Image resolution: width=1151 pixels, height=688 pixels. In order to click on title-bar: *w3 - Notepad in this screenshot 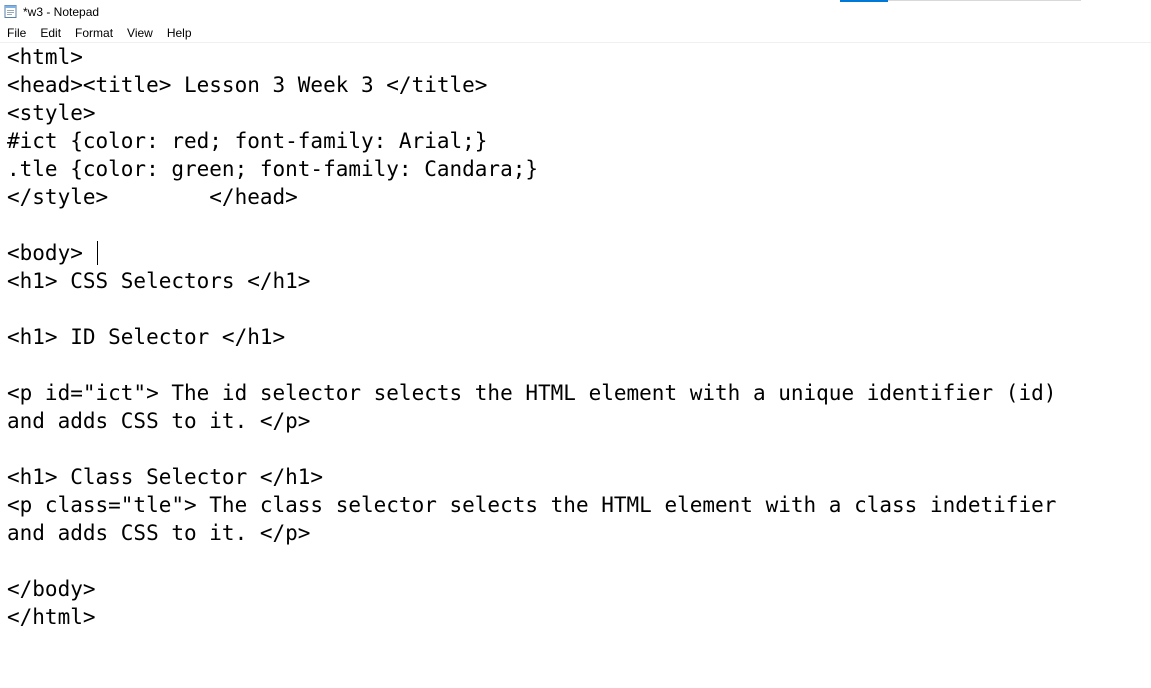, I will do `click(575, 12)`.